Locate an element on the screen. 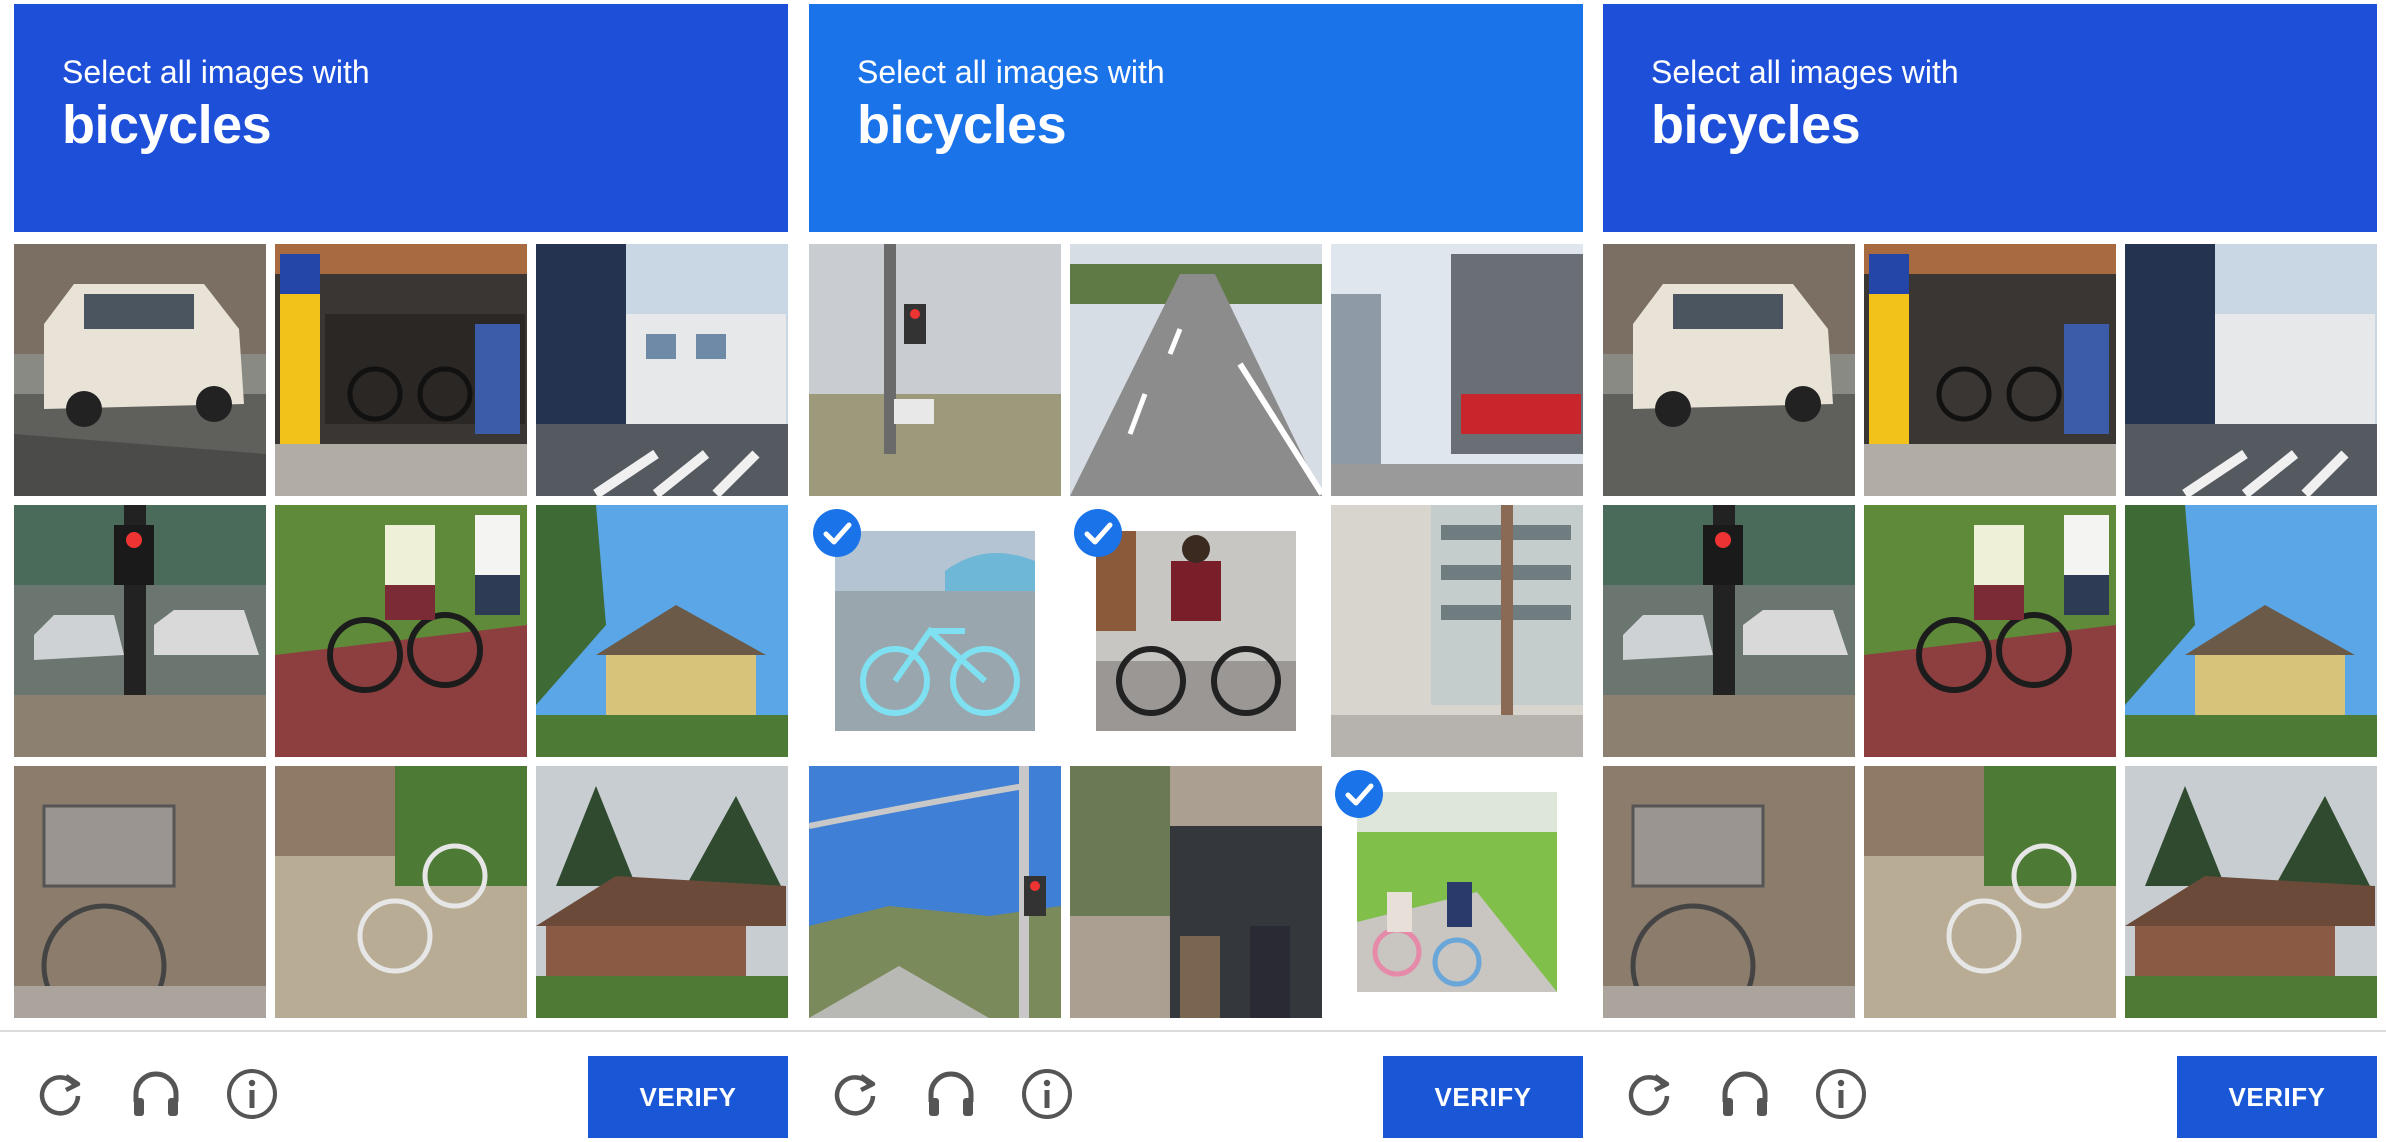  image-tile-children-bikes is located at coordinates (1457, 892).